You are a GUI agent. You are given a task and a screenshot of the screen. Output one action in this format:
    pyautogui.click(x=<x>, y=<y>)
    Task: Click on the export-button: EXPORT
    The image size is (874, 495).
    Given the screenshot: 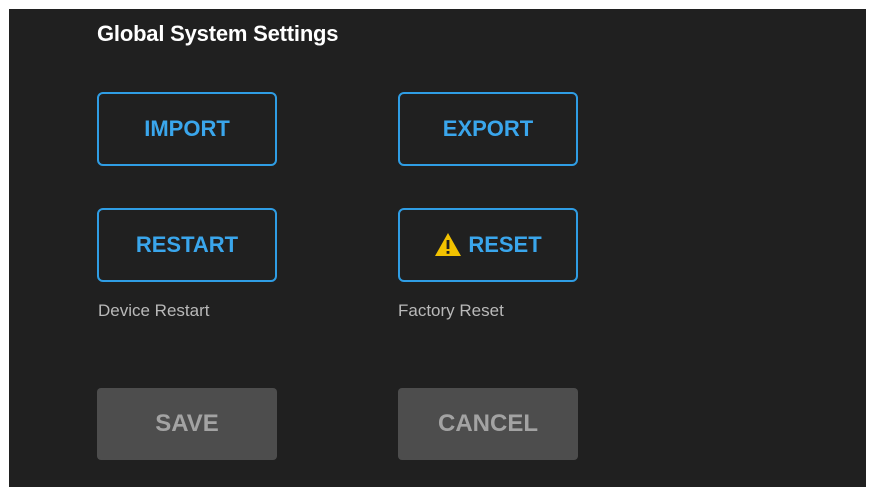 What is the action you would take?
    pyautogui.click(x=488, y=129)
    